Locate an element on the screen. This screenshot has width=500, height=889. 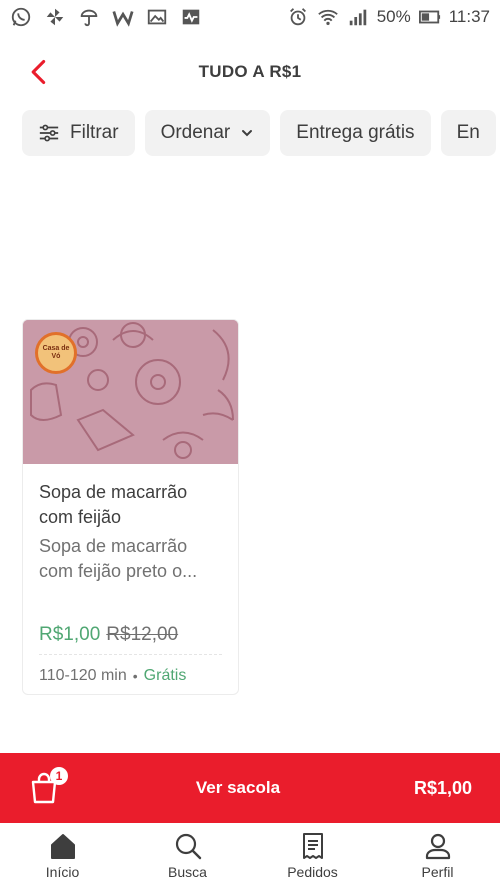
activity-icon is located at coordinates (191, 17).